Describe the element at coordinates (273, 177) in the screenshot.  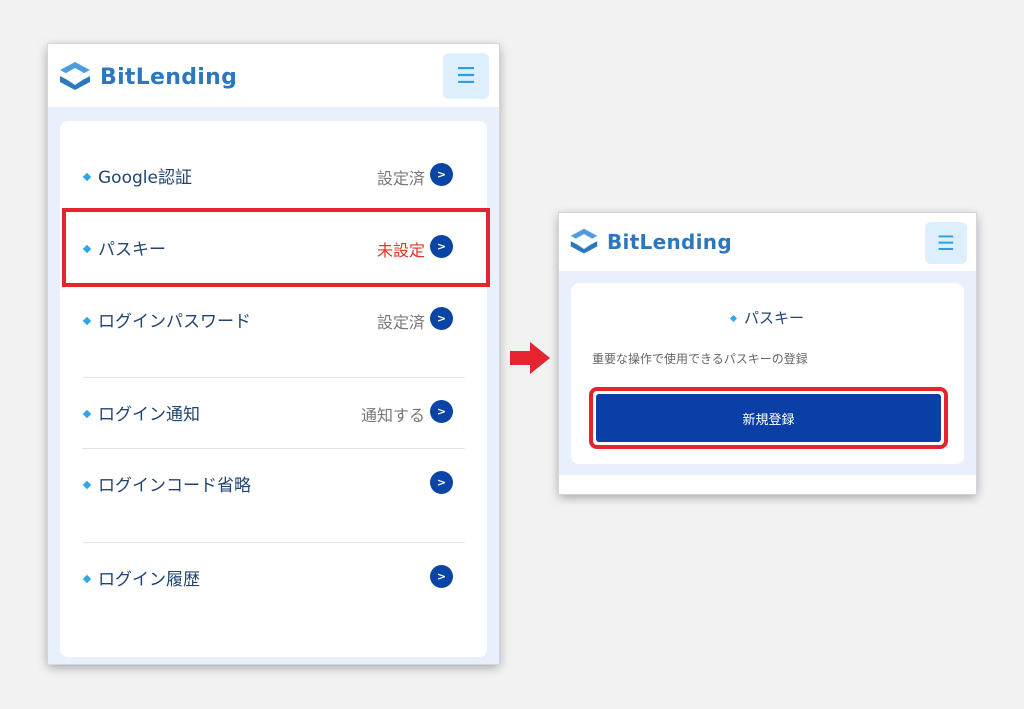
I see `settings-row-google-auth: Google認証 設定済 >` at that location.